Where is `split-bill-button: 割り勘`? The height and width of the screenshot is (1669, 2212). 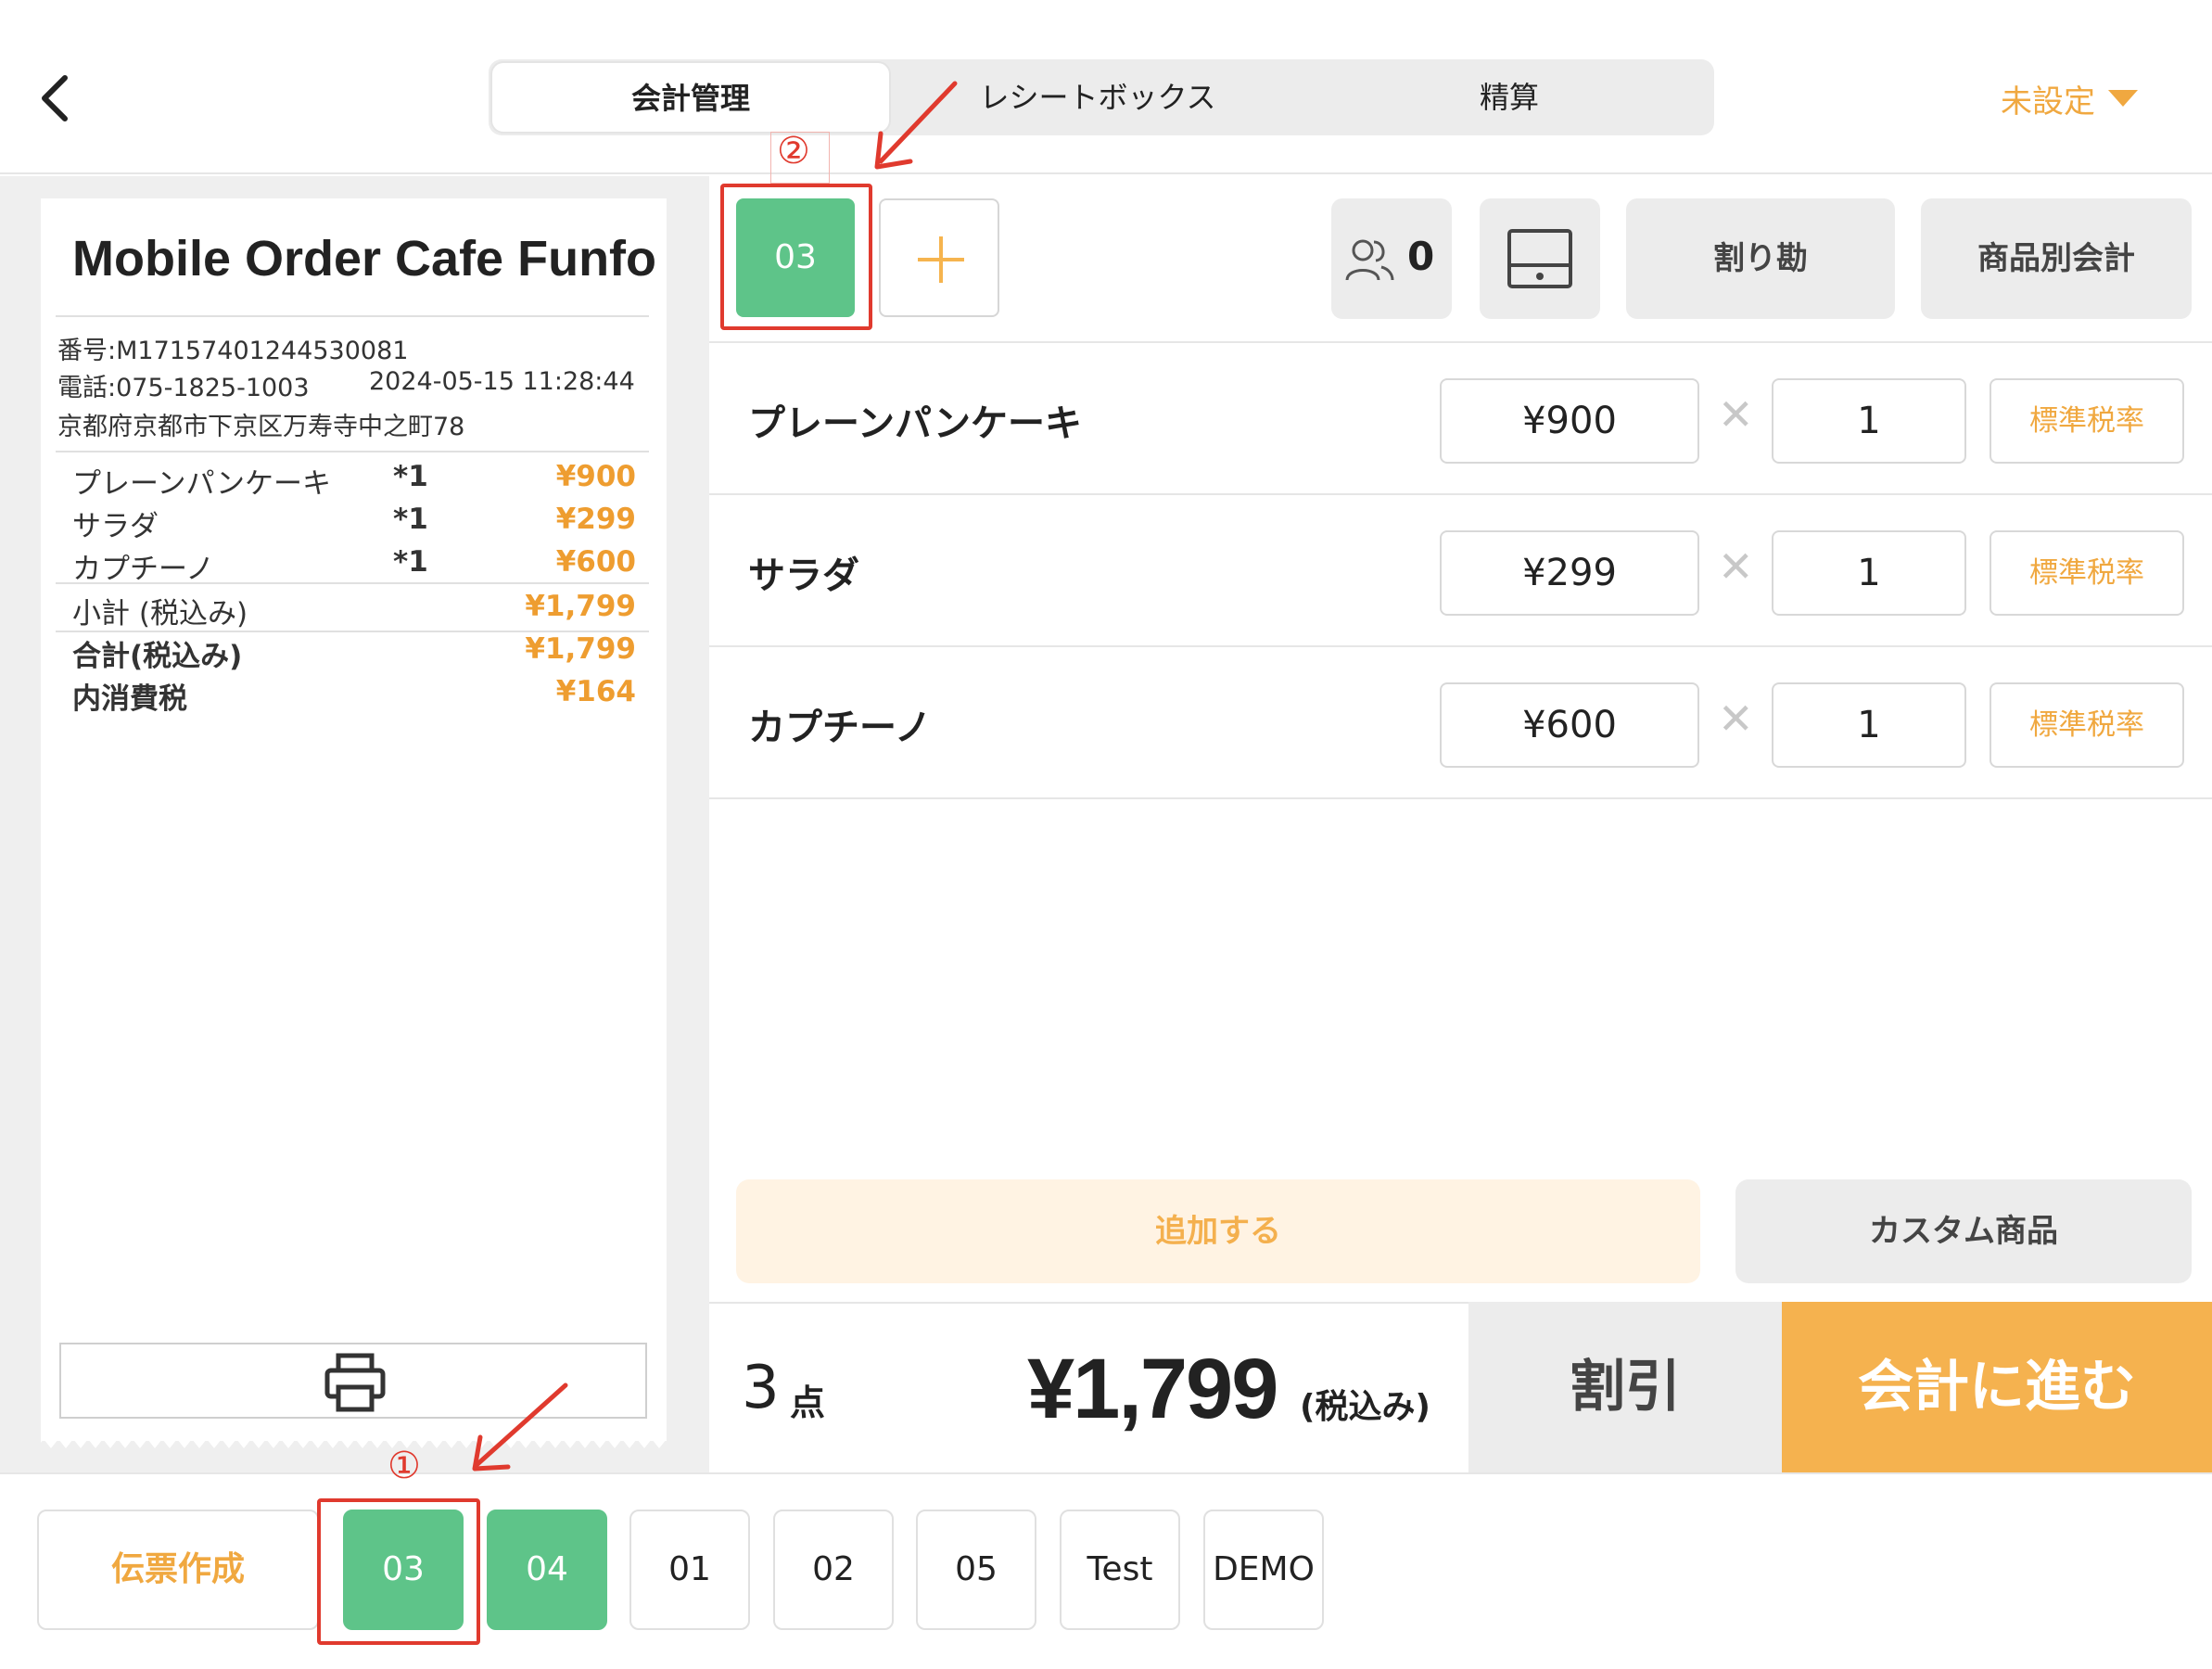 split-bill-button: 割り勘 is located at coordinates (1760, 258).